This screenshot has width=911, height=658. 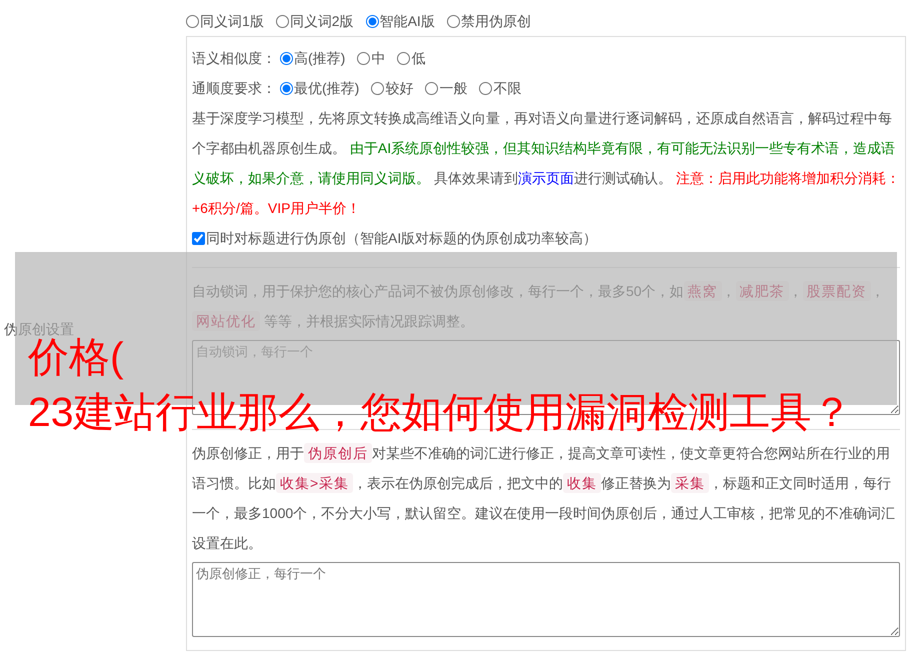 I want to click on setting-label: 通顺度要求：, so click(x=234, y=88).